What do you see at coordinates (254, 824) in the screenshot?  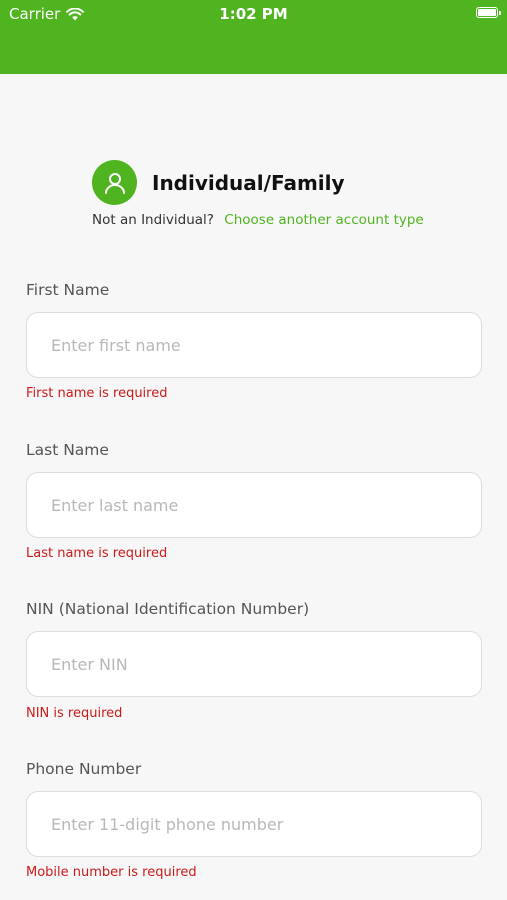 I see `phone-number-input` at bounding box center [254, 824].